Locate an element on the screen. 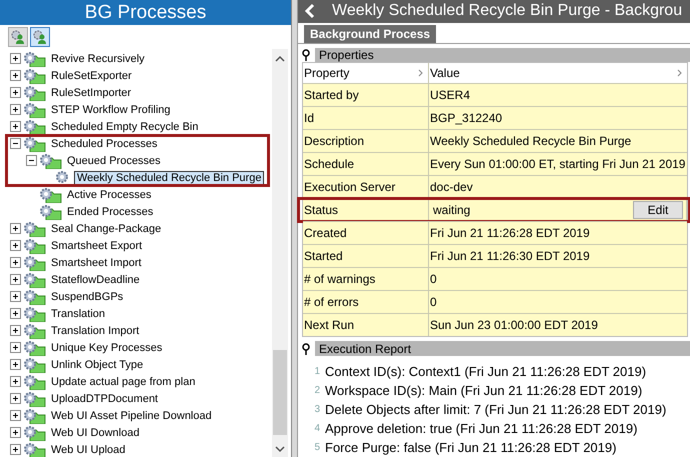 The height and width of the screenshot is (457, 690). tree-item: STEP Workflow Profiling is located at coordinates (110, 110).